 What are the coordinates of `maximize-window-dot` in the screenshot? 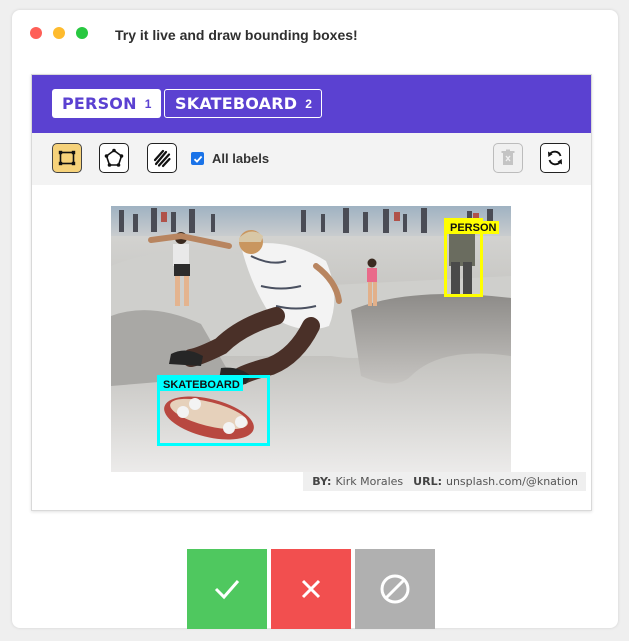 It's located at (82, 33).